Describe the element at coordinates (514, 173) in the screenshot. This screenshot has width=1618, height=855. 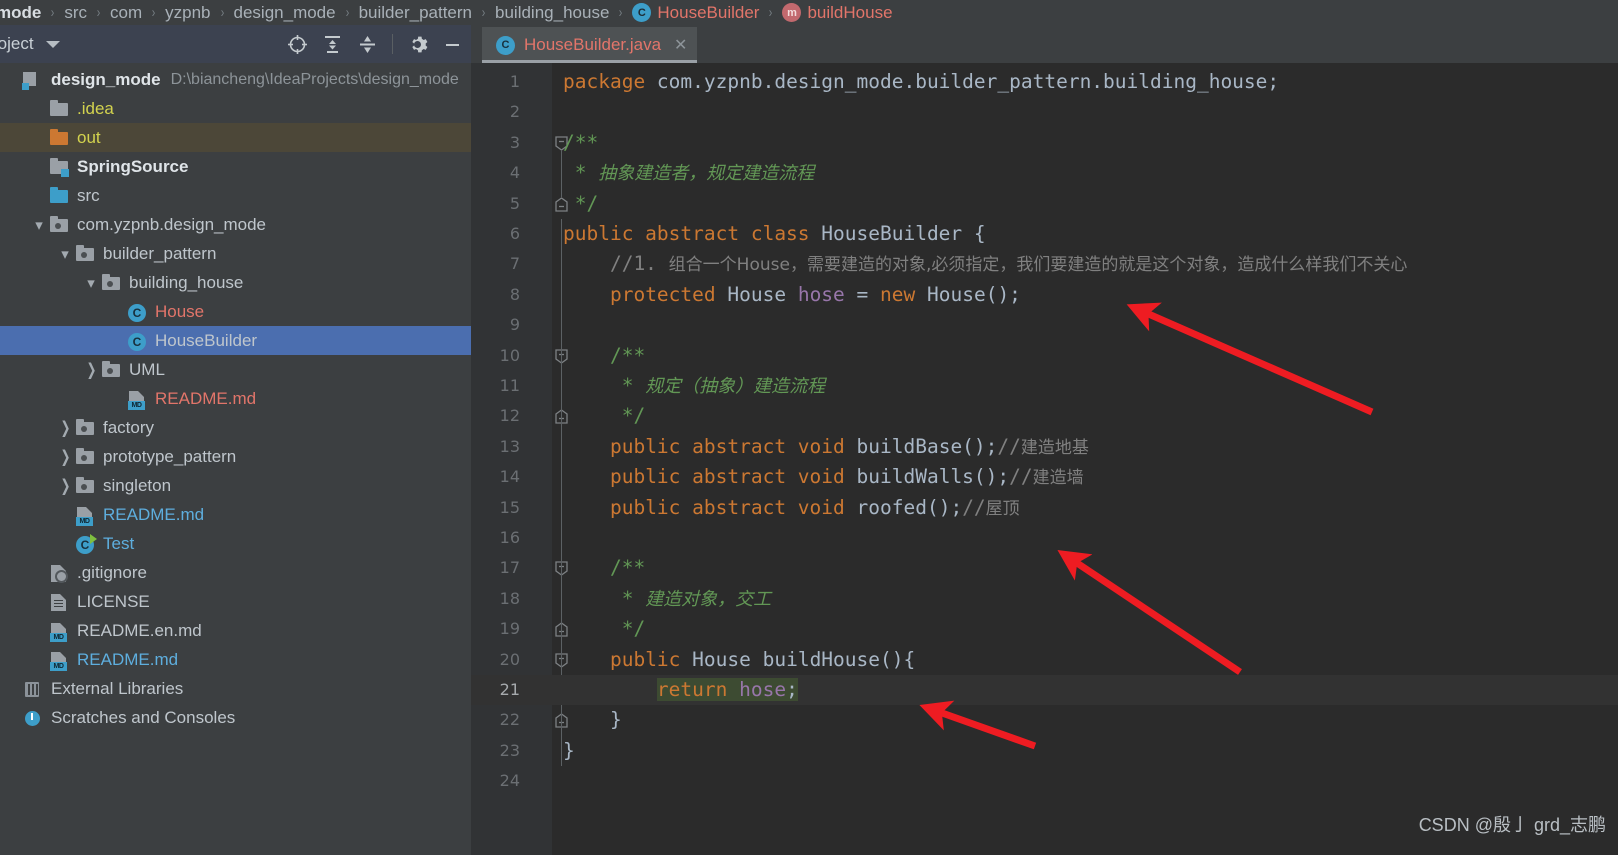
I see `line-number: 4` at that location.